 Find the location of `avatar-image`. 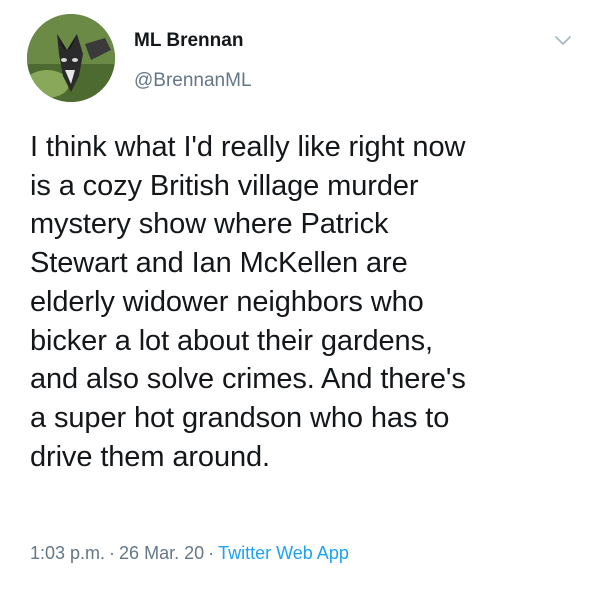

avatar-image is located at coordinates (71, 58).